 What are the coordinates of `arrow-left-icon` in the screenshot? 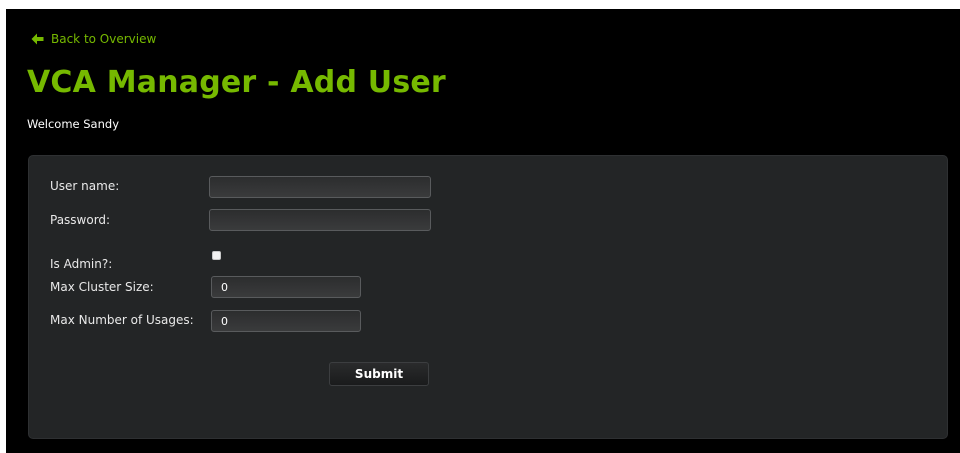 It's located at (37, 39).